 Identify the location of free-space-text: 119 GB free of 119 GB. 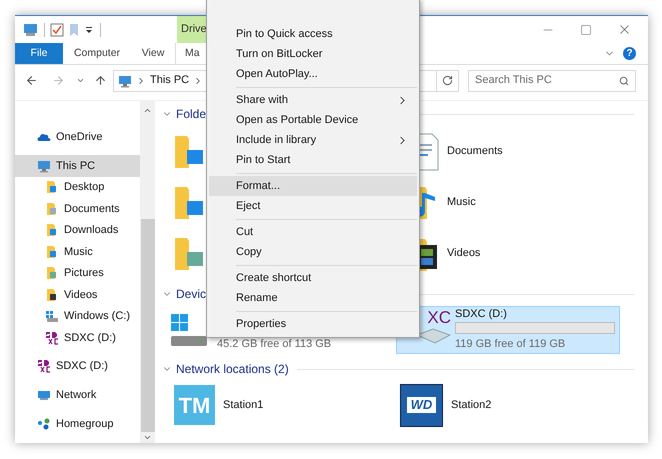
(510, 344).